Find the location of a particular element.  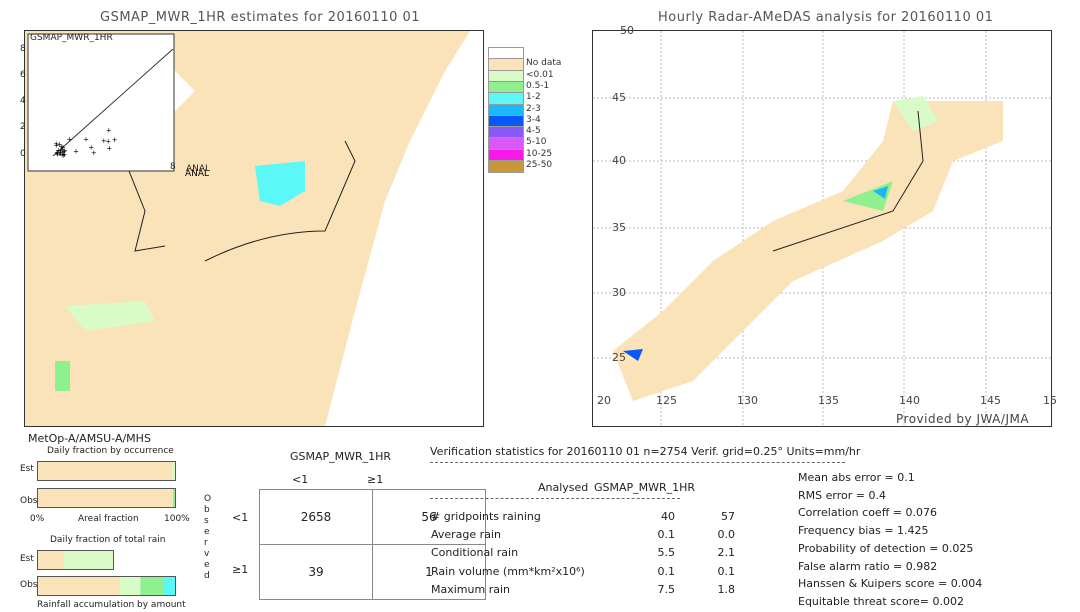

legend-label: <0.01 is located at coordinates (540, 75).